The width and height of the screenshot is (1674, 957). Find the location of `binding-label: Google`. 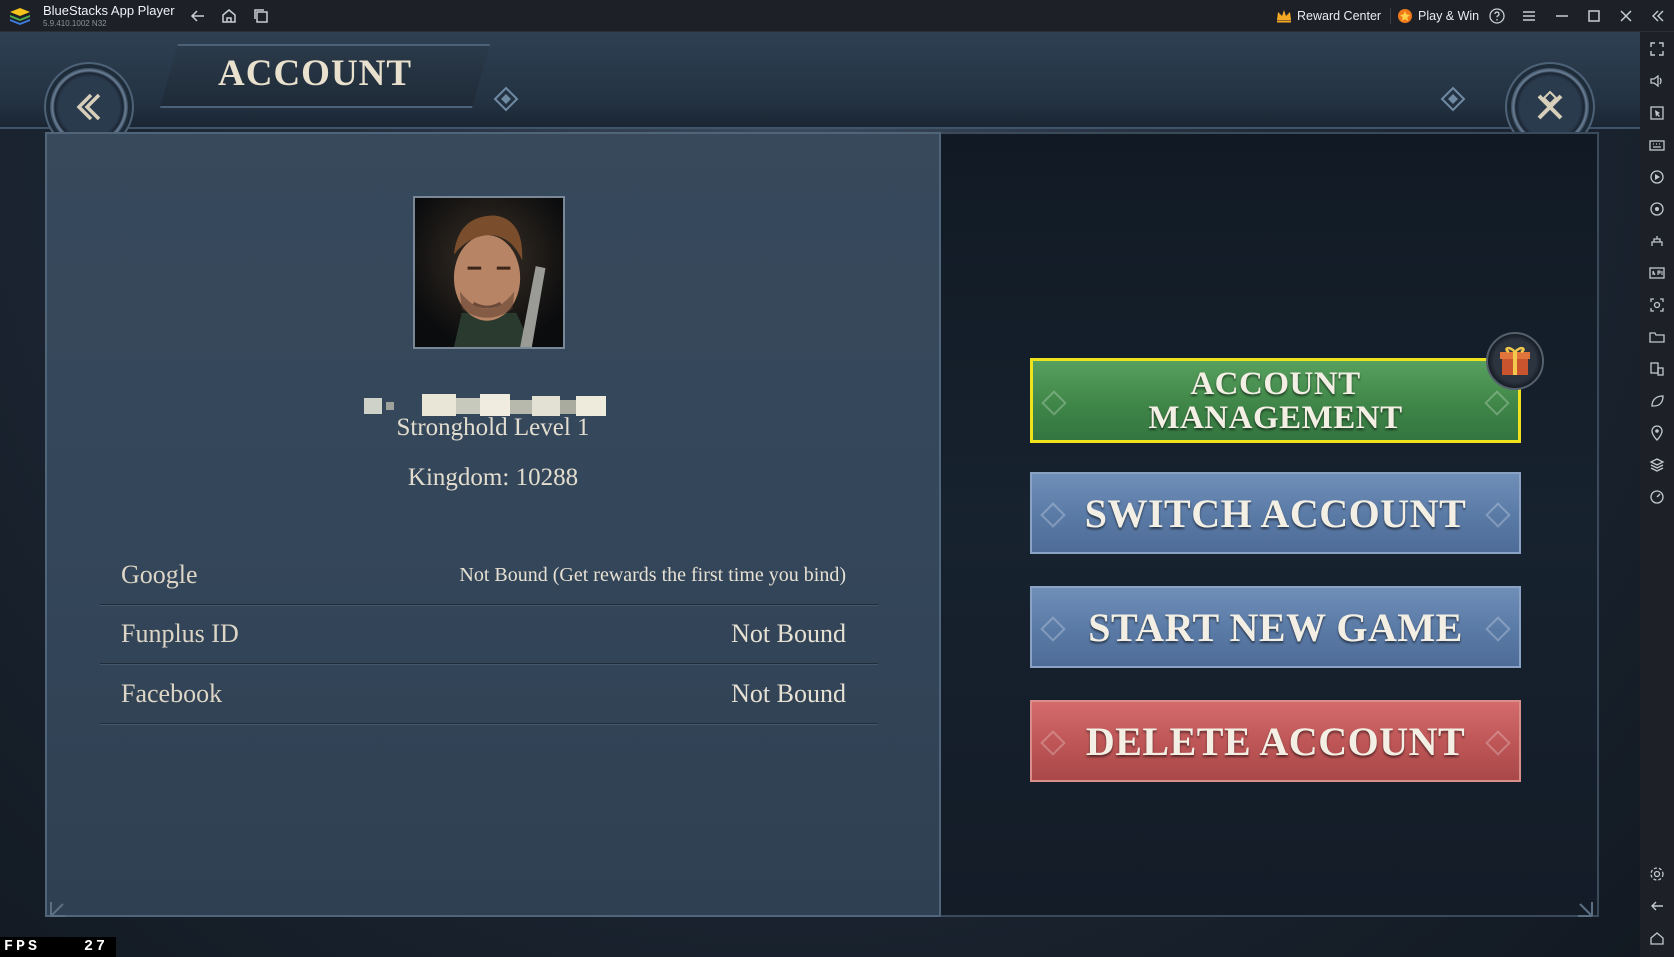

binding-label: Google is located at coordinates (159, 574).